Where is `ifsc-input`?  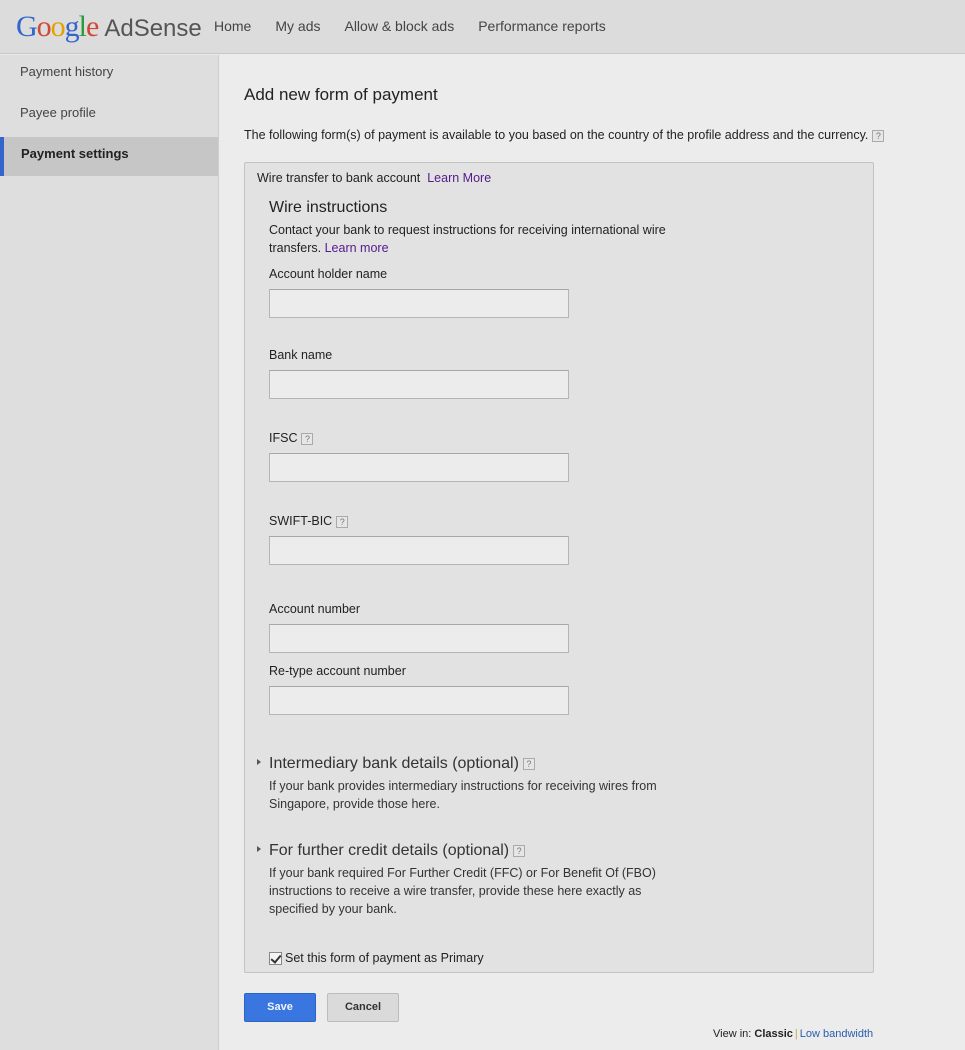 ifsc-input is located at coordinates (419, 467).